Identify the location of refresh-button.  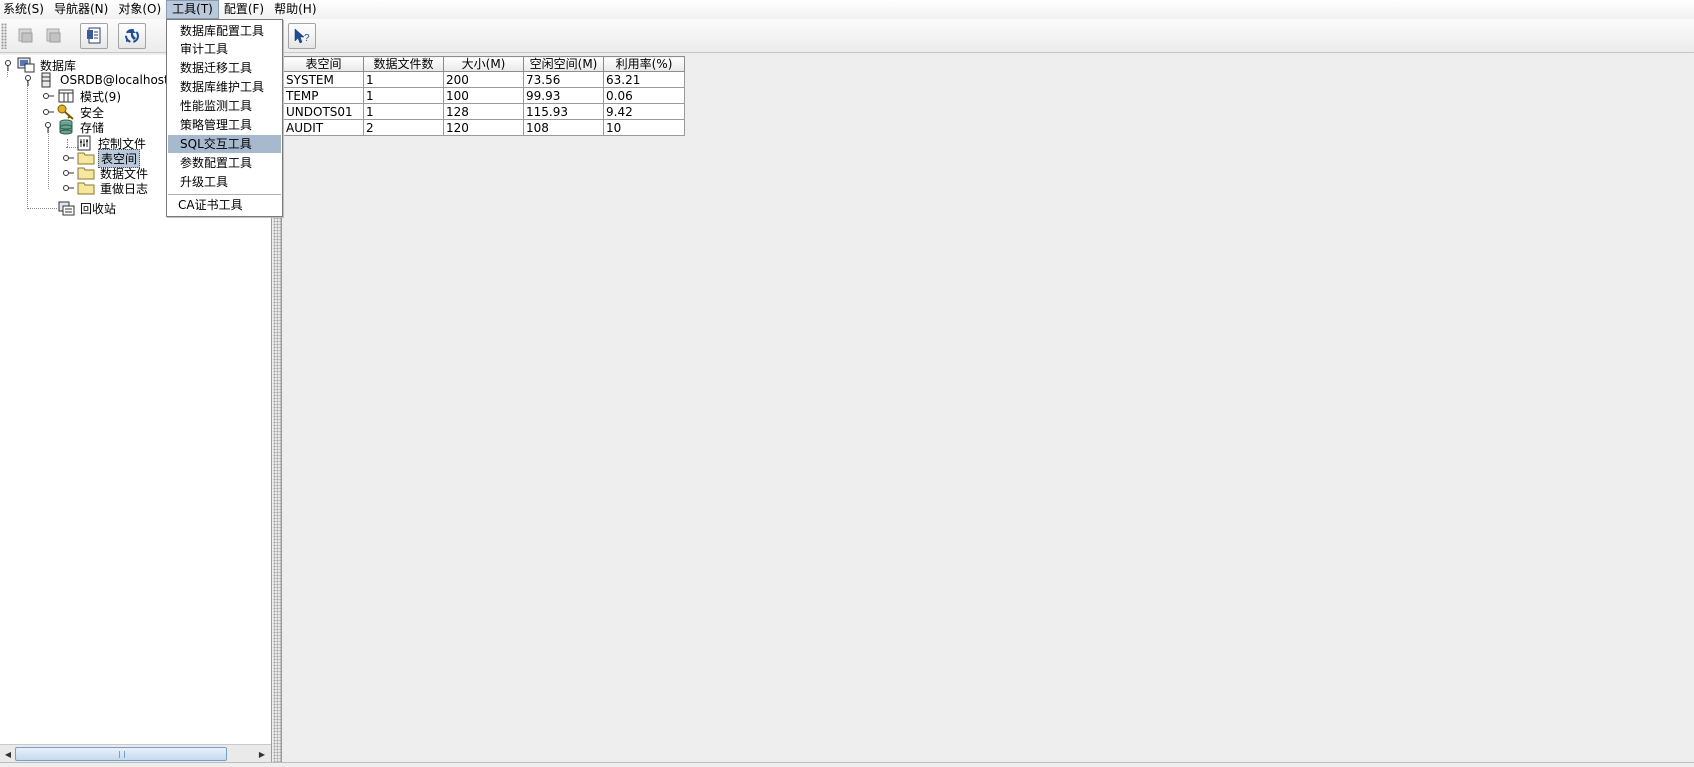
(132, 36).